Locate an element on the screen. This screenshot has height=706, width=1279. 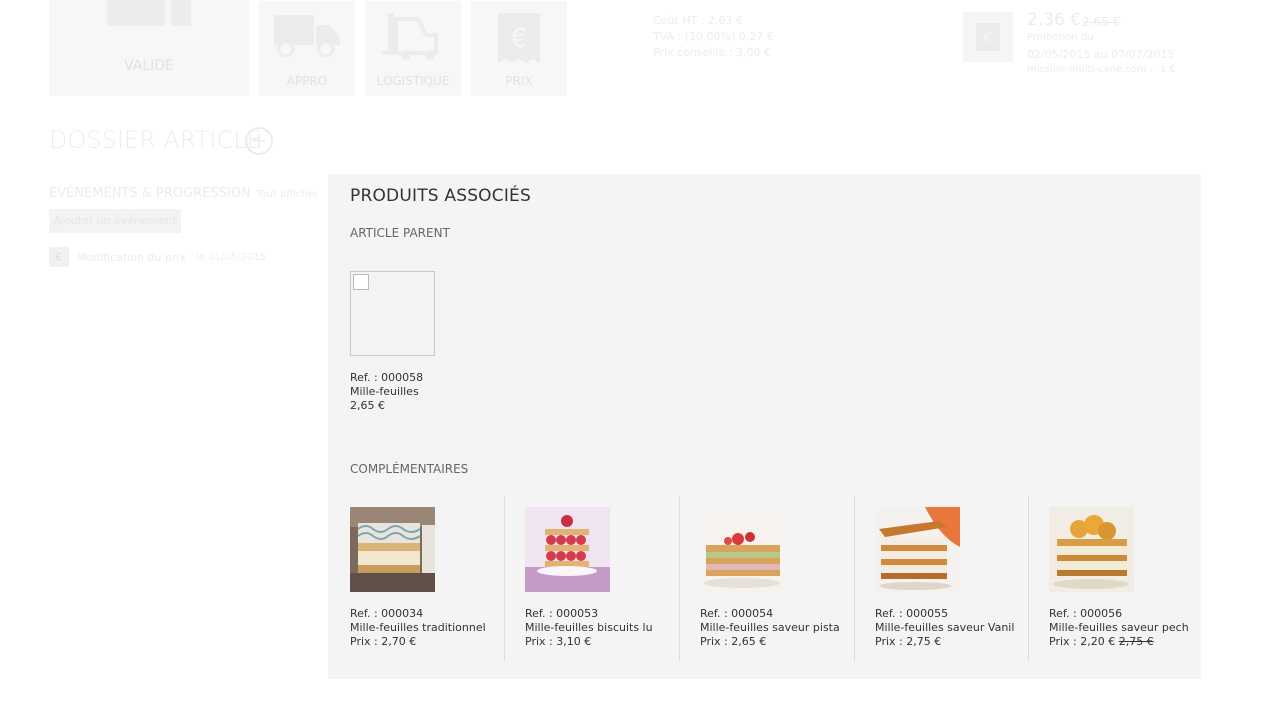
tile-prix: € PRIX is located at coordinates (519, 48).